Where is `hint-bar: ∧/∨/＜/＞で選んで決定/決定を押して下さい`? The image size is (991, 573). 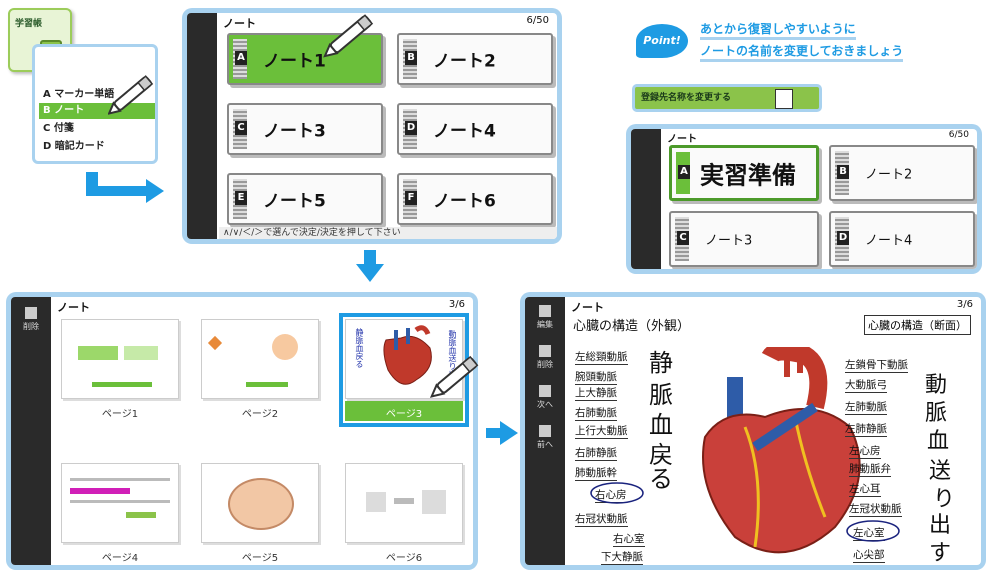
hint-bar: ∧/∨/＜/＞で選んで決定/決定を押して下さい is located at coordinates (388, 233).